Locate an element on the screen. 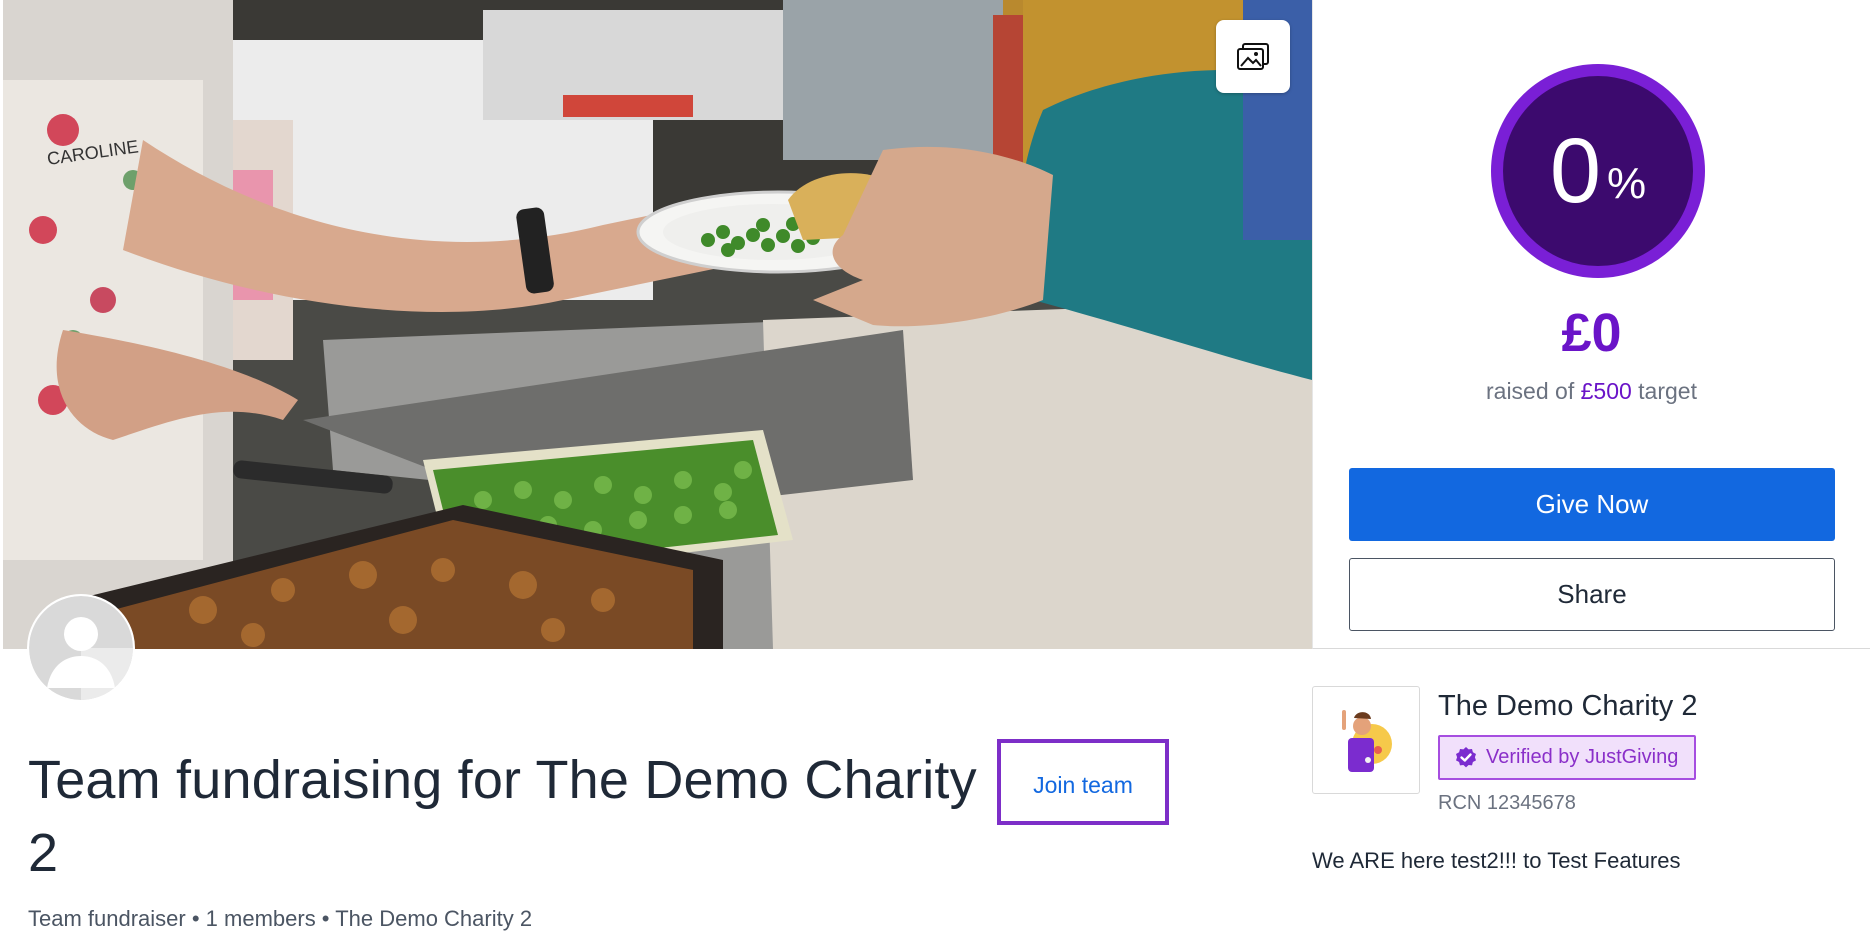 Image resolution: width=1872 pixels, height=949 pixels. charity-logo-icon is located at coordinates (1367, 741).